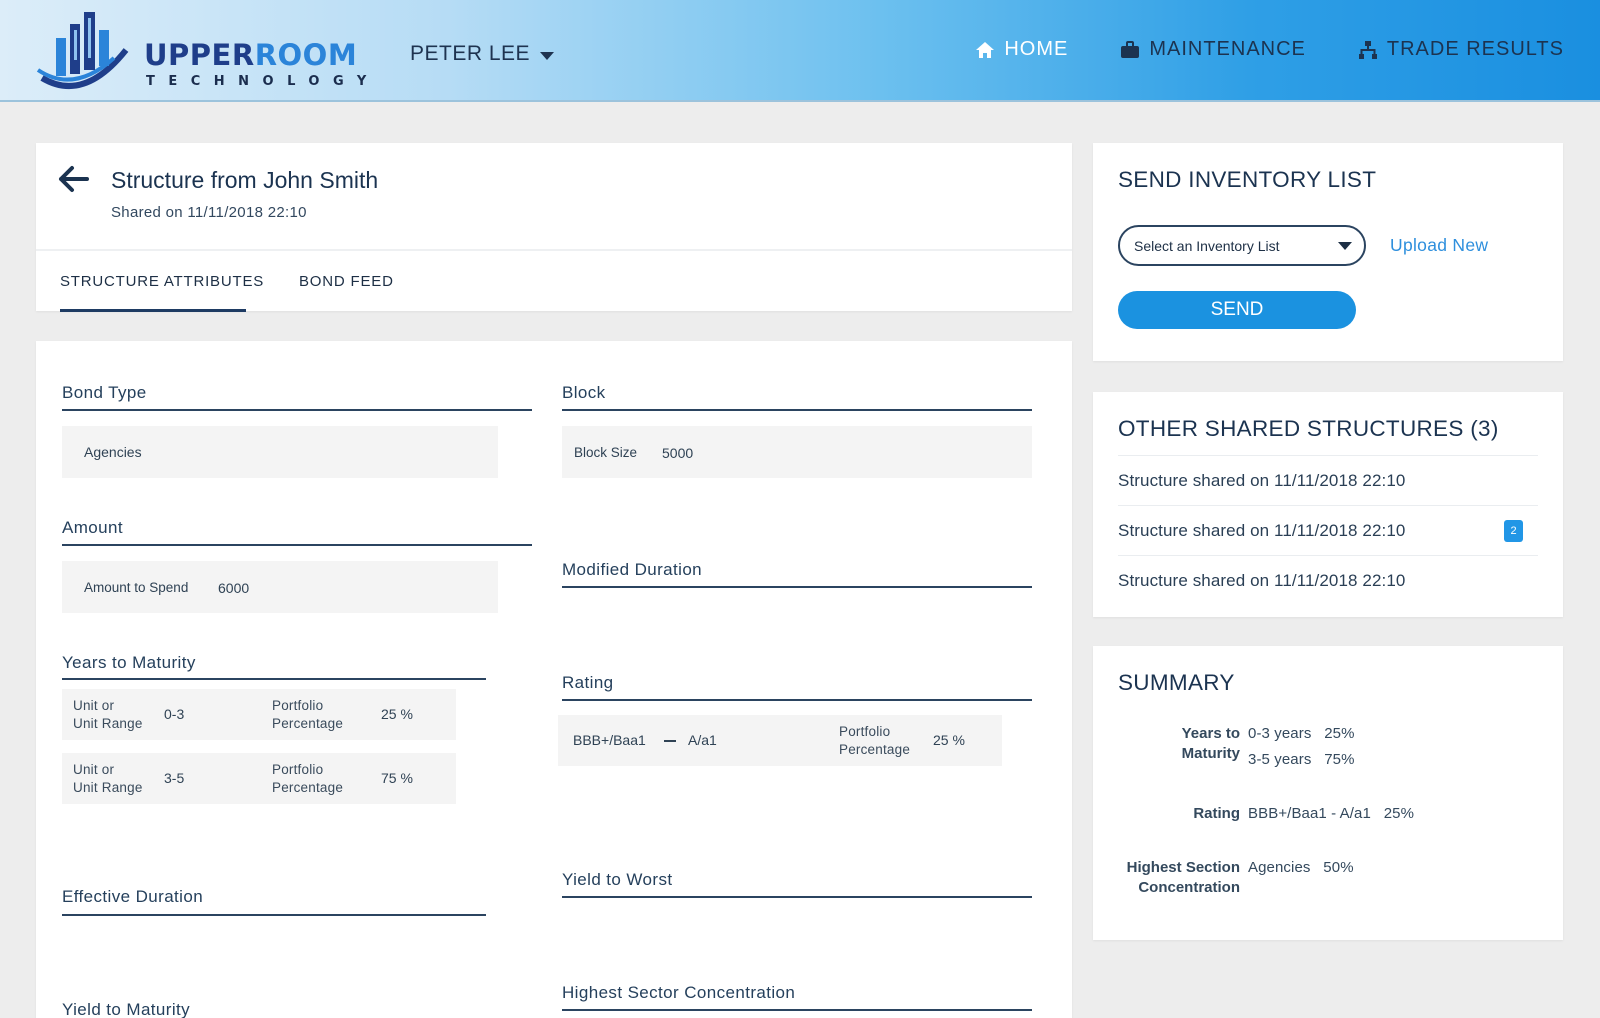 This screenshot has width=1600, height=1018. What do you see at coordinates (174, 778) in the screenshot?
I see `unit-range-value: 3-5` at bounding box center [174, 778].